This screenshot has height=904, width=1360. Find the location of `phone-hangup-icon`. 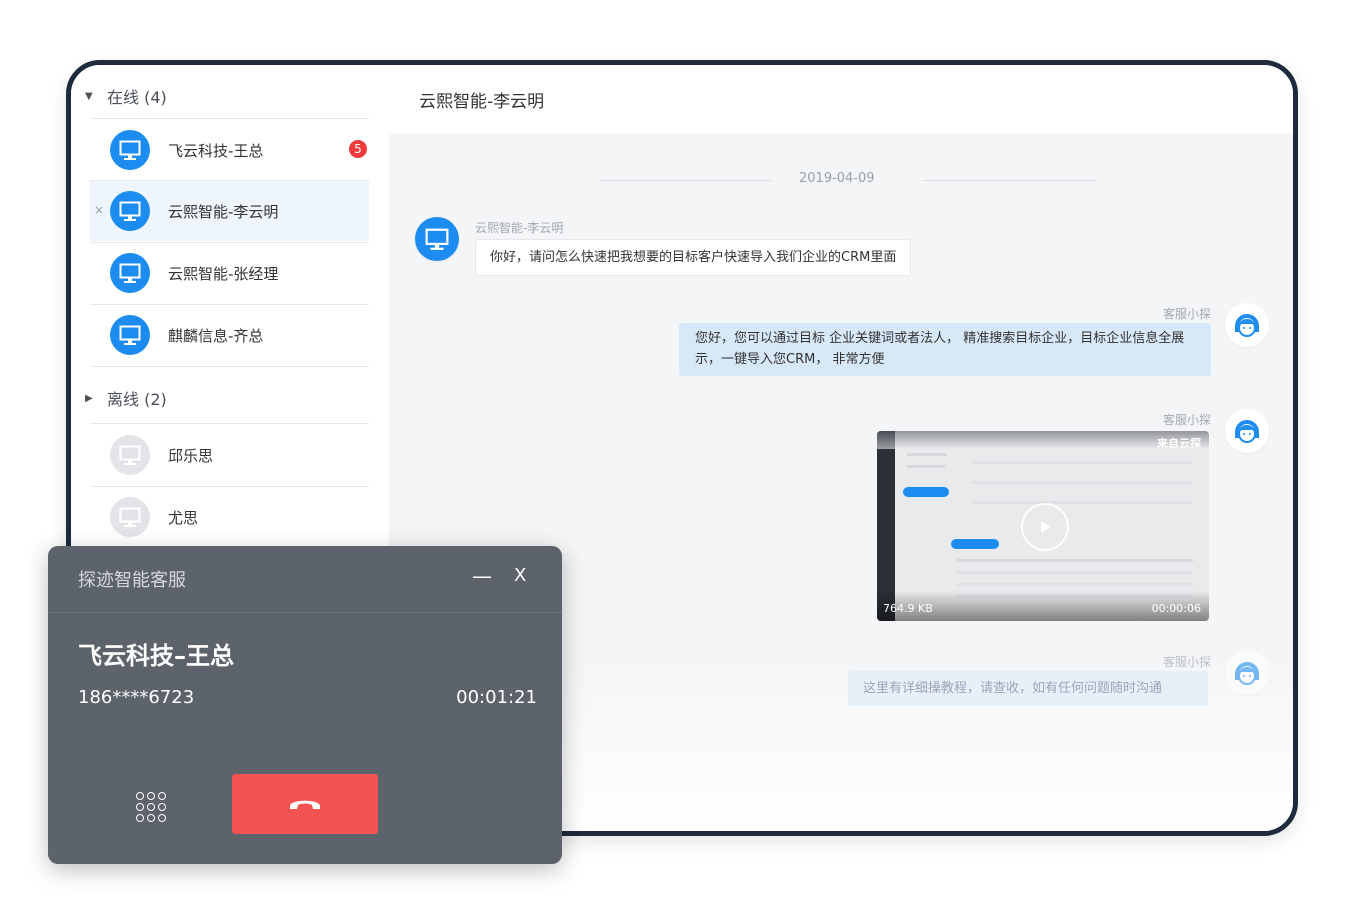

phone-hangup-icon is located at coordinates (305, 804).